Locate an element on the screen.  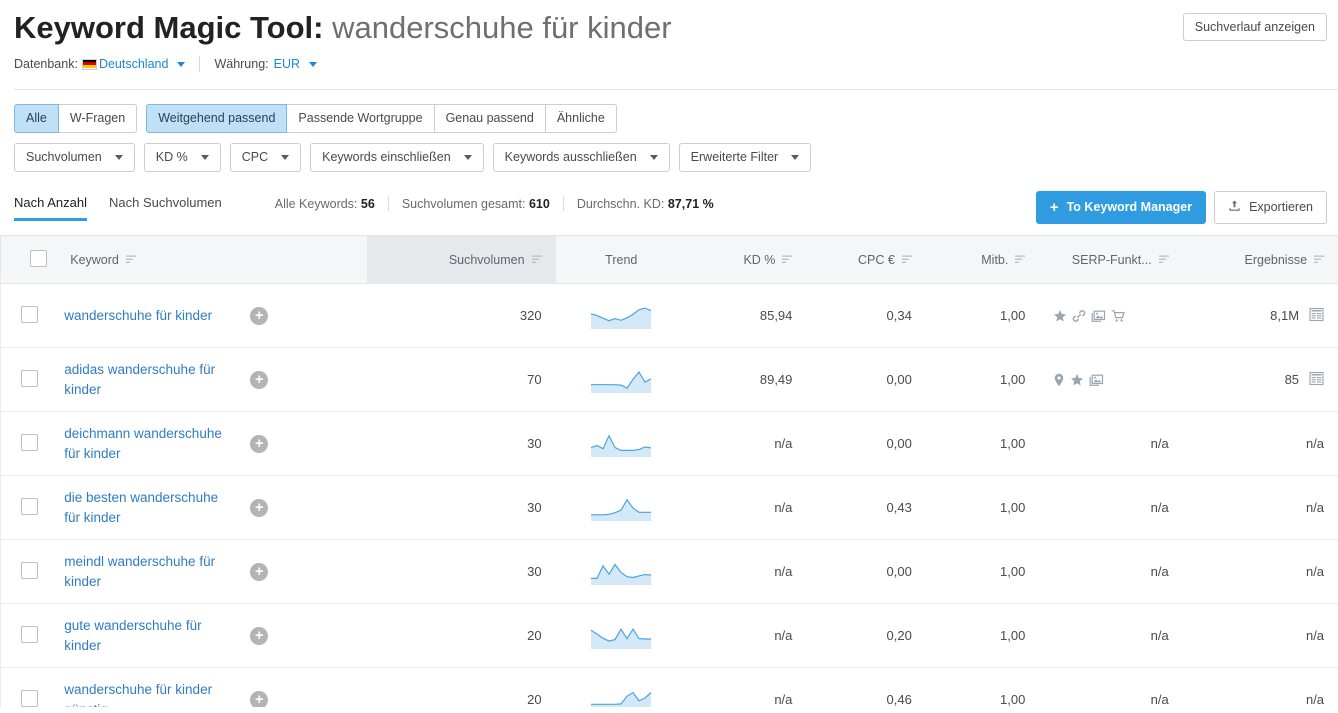
search-history-button: Suchverlauf anzeigen is located at coordinates (1254, 27).